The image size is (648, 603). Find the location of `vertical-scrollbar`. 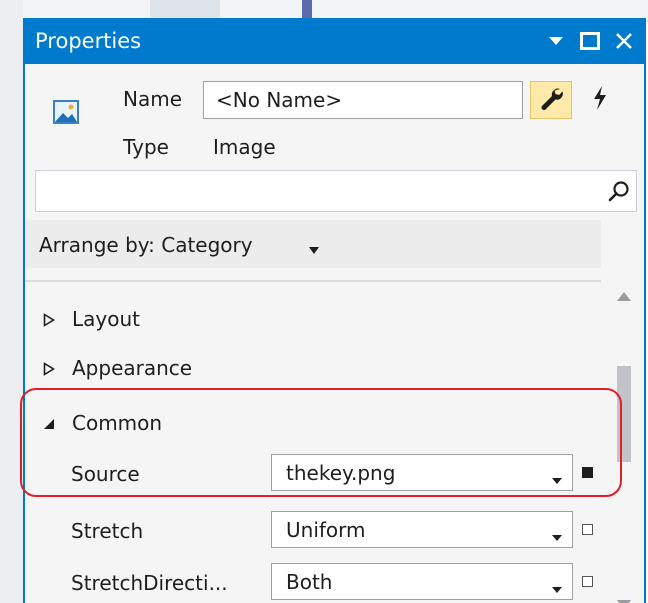

vertical-scrollbar is located at coordinates (624, 442).